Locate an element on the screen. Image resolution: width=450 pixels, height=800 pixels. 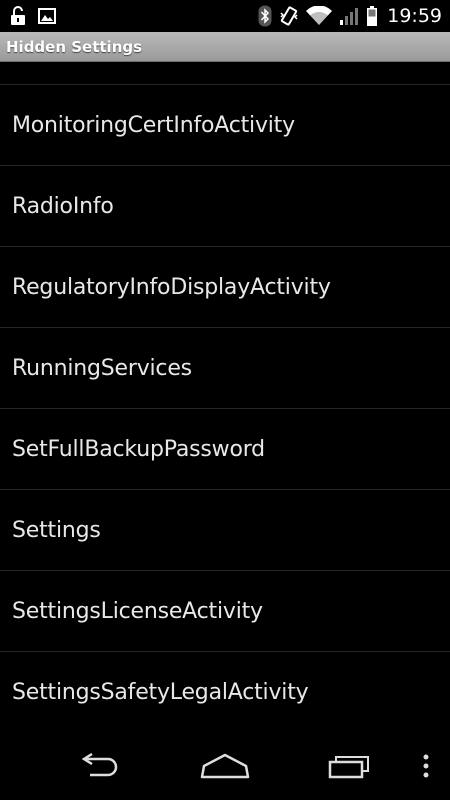
list-item-label: MonitoringCertInfoActivity is located at coordinates (153, 125).